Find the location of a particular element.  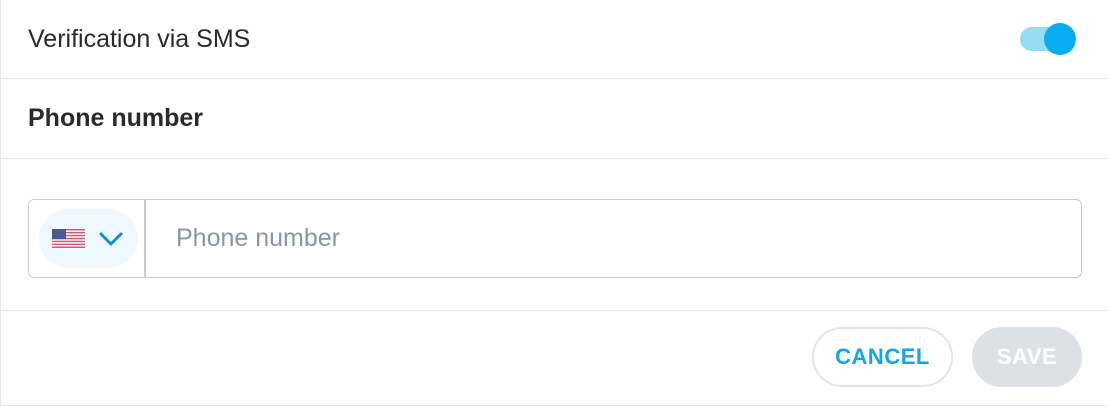

phone-number-title: Phone number is located at coordinates (116, 118).